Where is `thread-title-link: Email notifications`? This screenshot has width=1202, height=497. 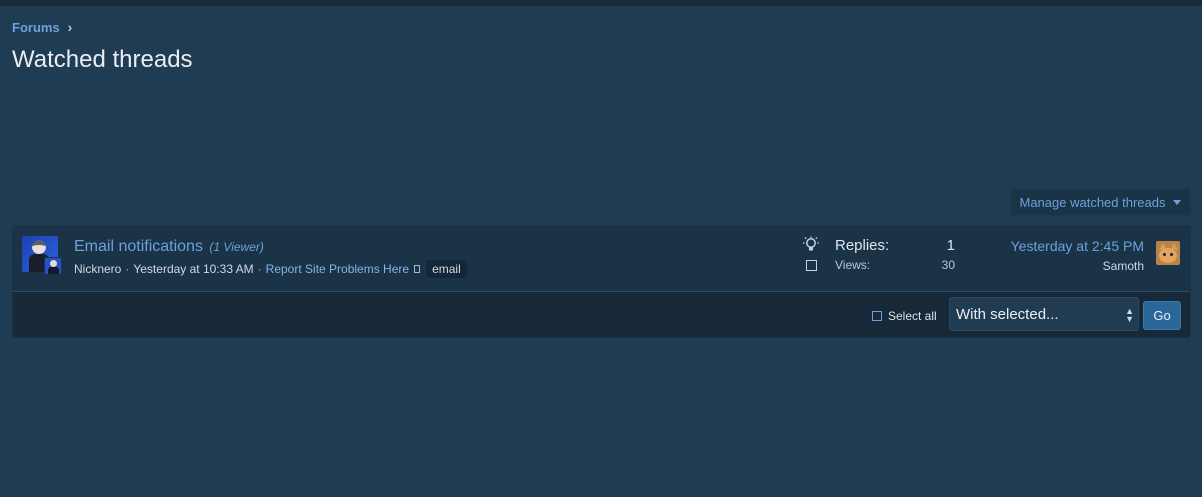 thread-title-link: Email notifications is located at coordinates (138, 246).